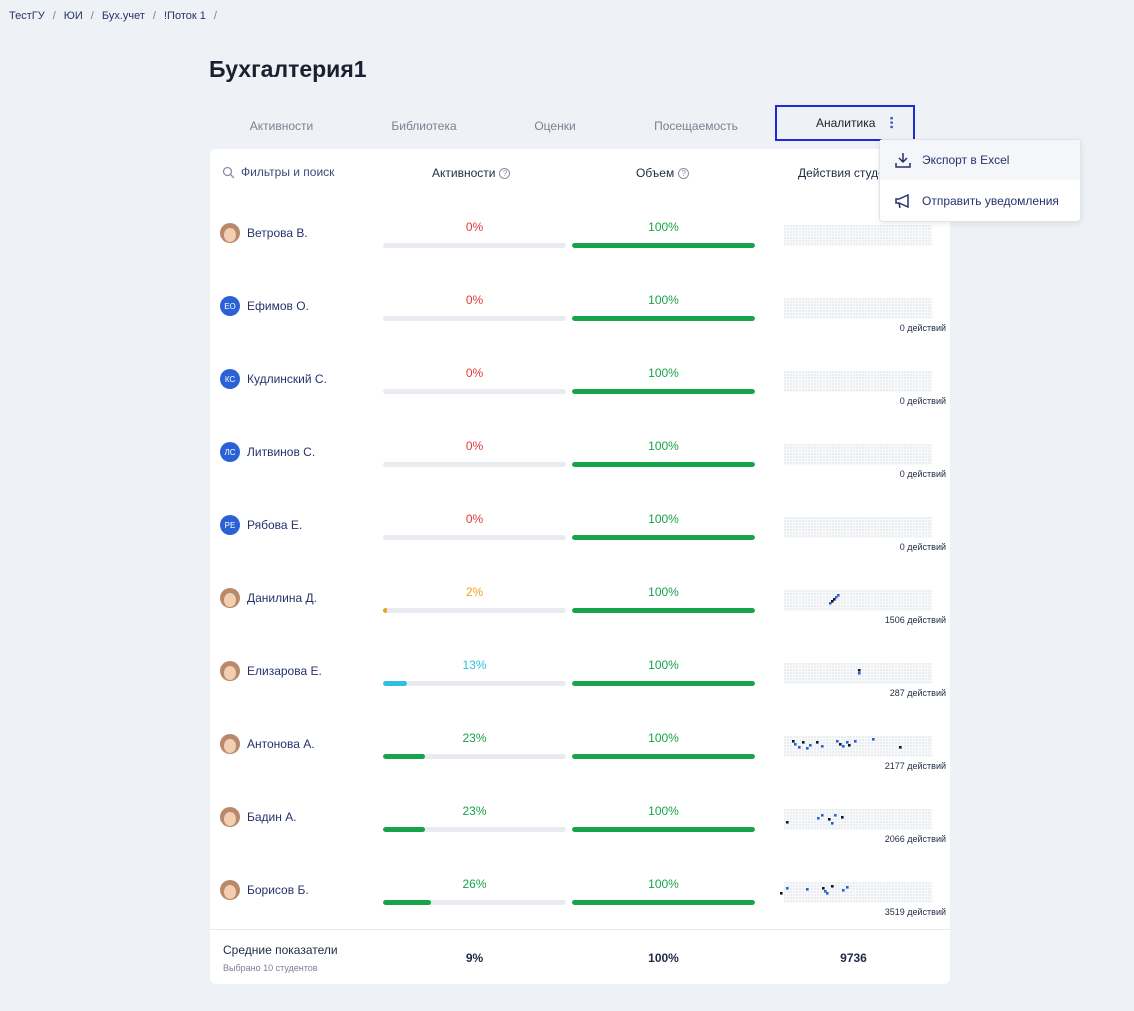 The image size is (1134, 1011). I want to click on send-notifications-item: Отправить уведомления, so click(980, 201).